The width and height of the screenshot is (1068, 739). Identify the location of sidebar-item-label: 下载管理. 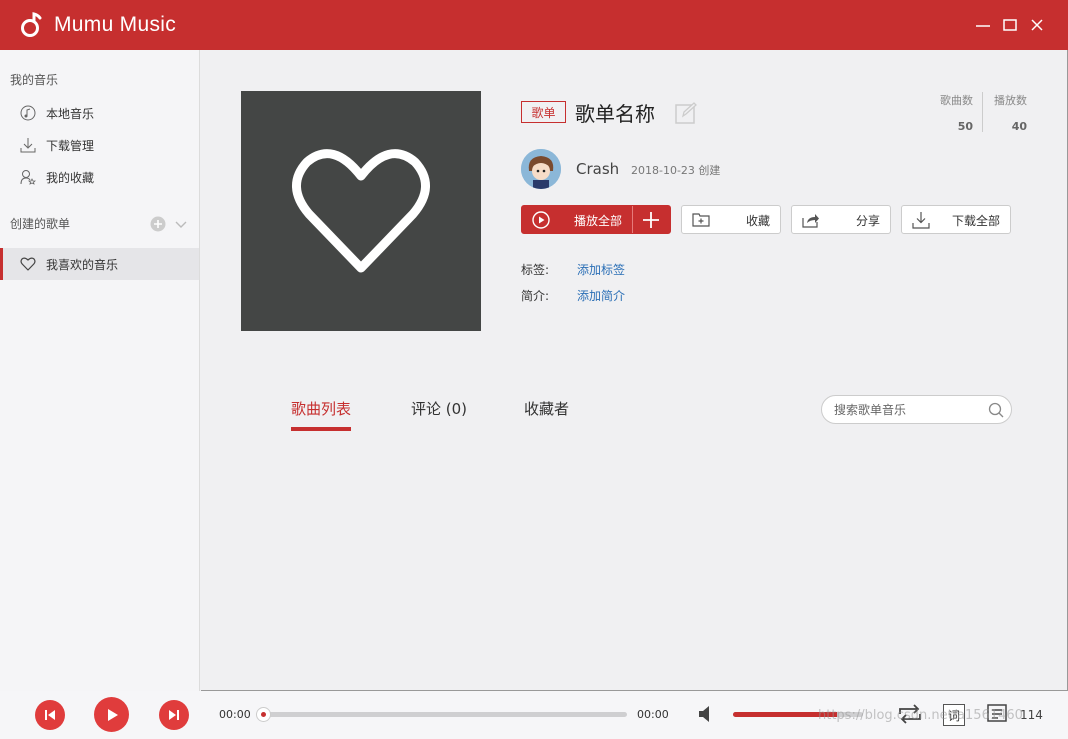
(70, 145).